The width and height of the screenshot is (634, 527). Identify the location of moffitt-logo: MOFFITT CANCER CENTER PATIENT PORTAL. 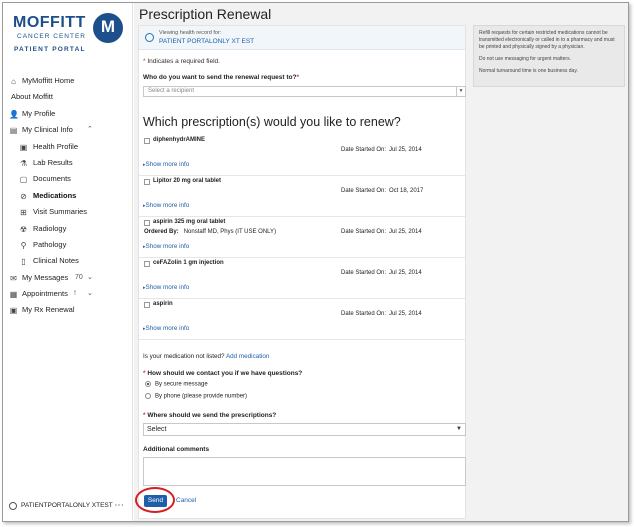
(70, 34).